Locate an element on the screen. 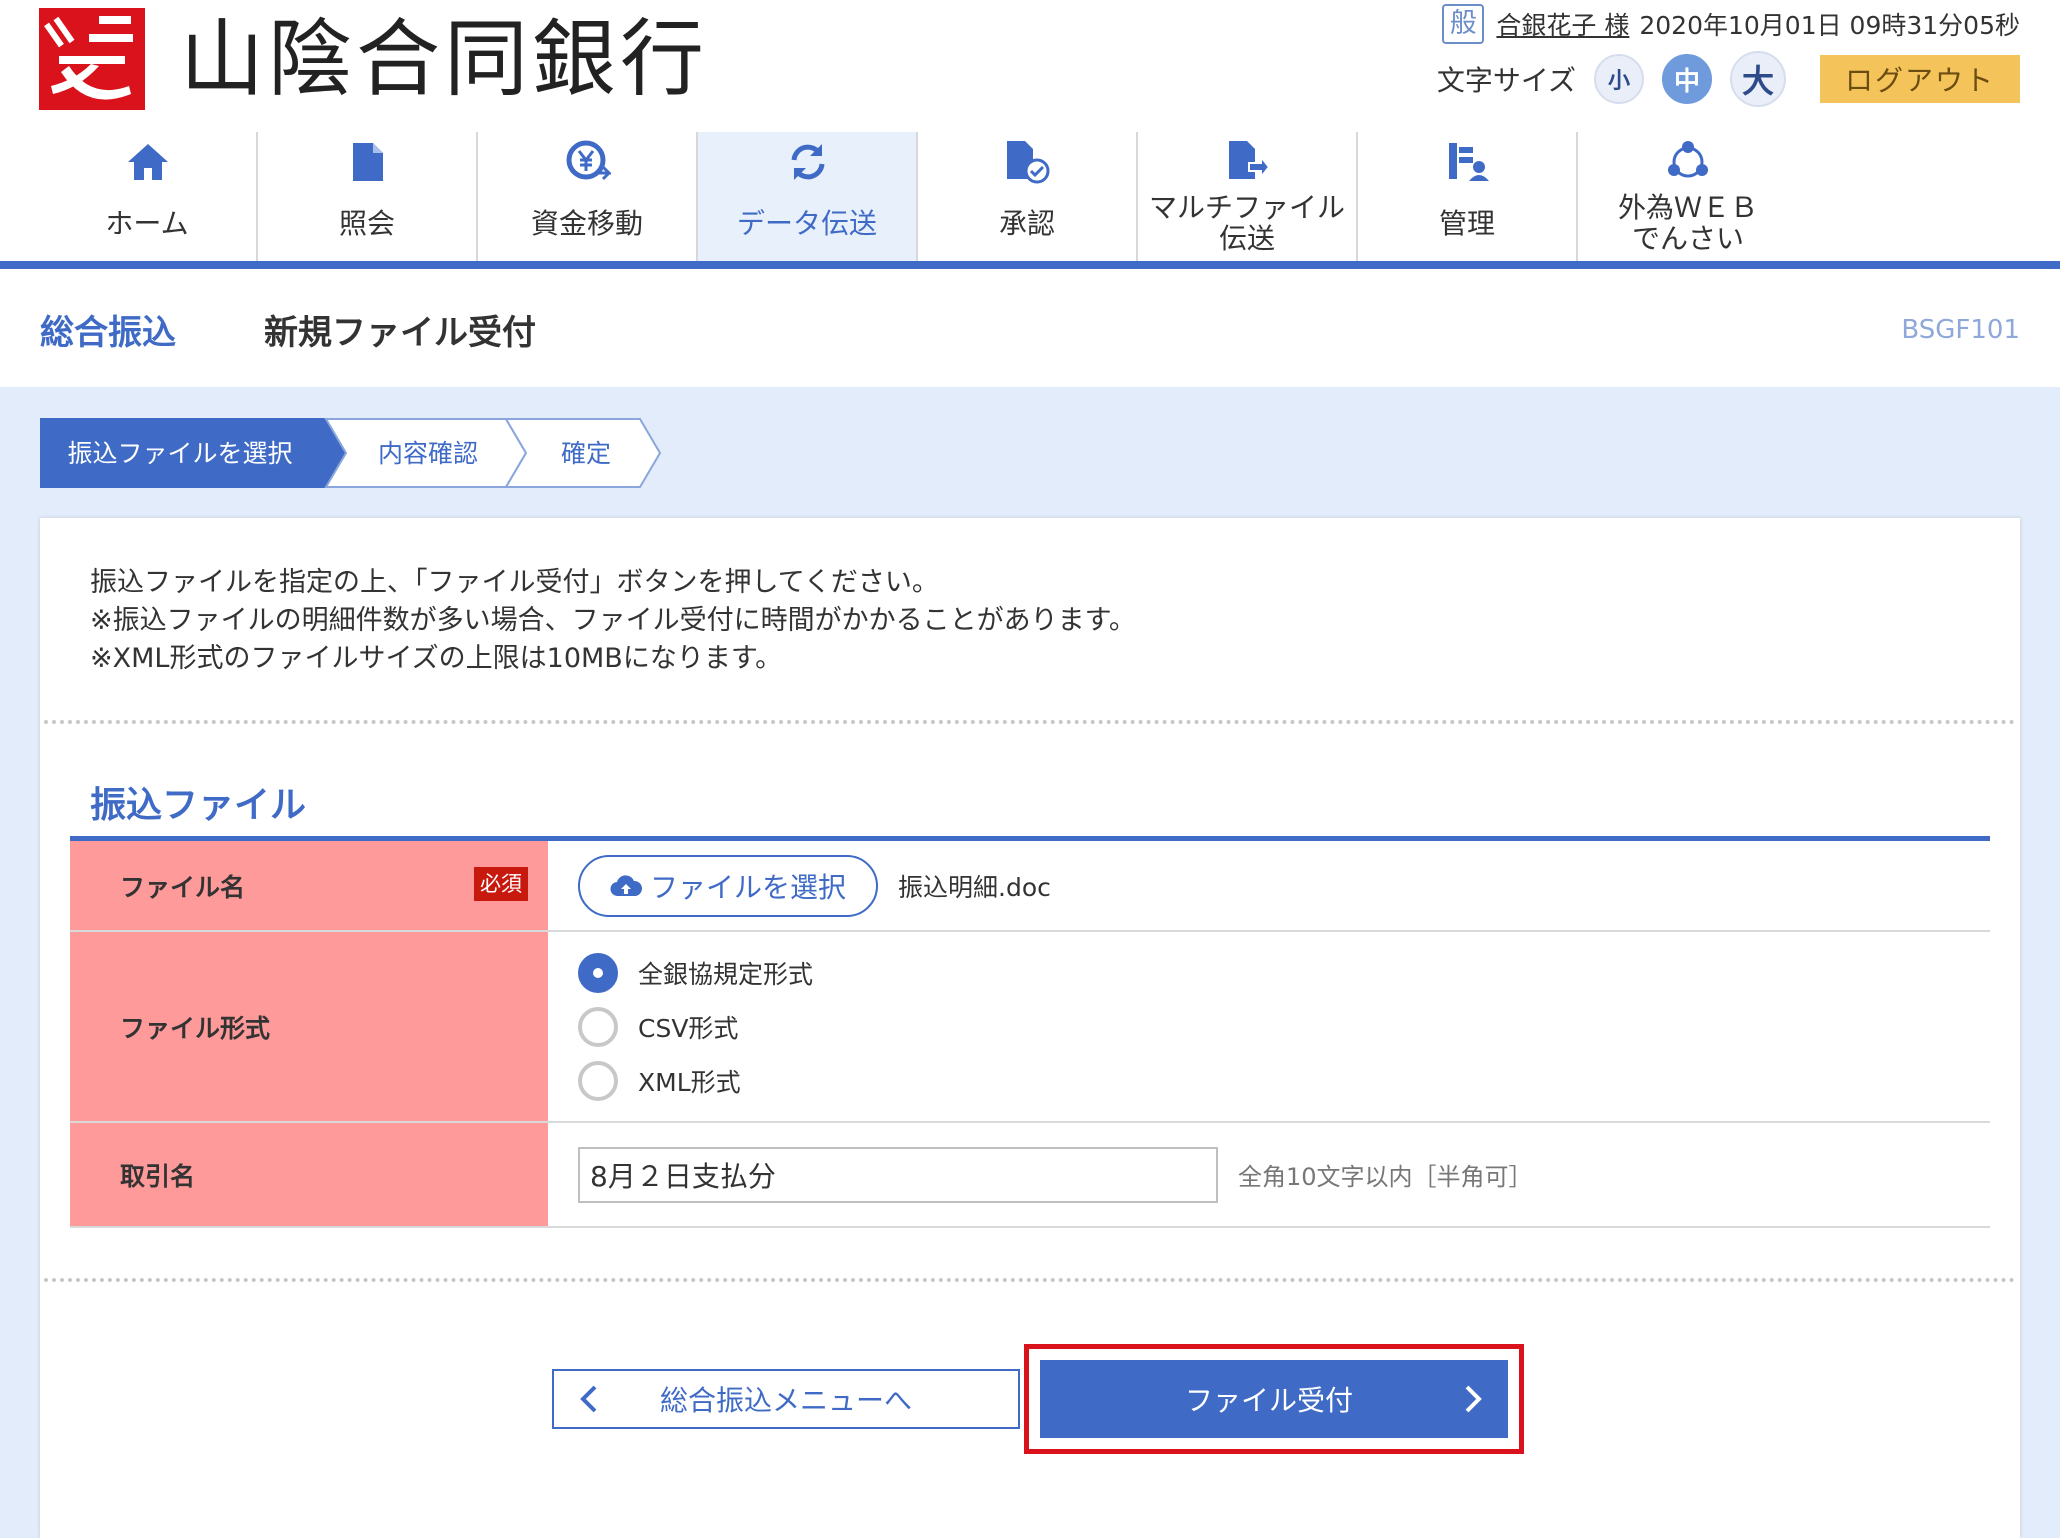 The height and width of the screenshot is (1538, 2060). select-file-label: ファイルを選択 is located at coordinates (747, 887).